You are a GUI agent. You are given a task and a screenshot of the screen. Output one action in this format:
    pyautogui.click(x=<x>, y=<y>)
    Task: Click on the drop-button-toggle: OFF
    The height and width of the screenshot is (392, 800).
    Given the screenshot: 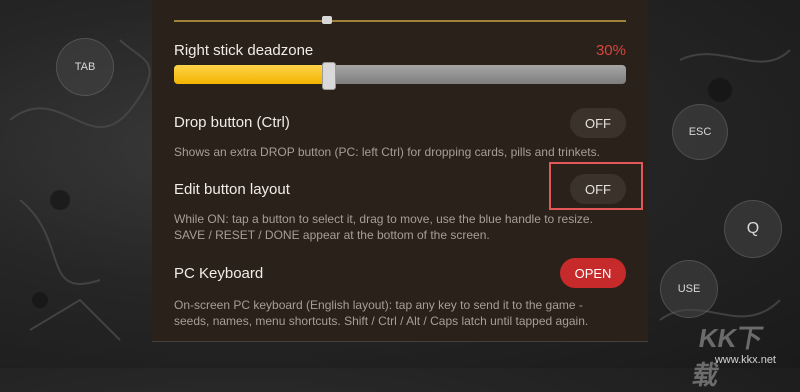 What is the action you would take?
    pyautogui.click(x=598, y=123)
    